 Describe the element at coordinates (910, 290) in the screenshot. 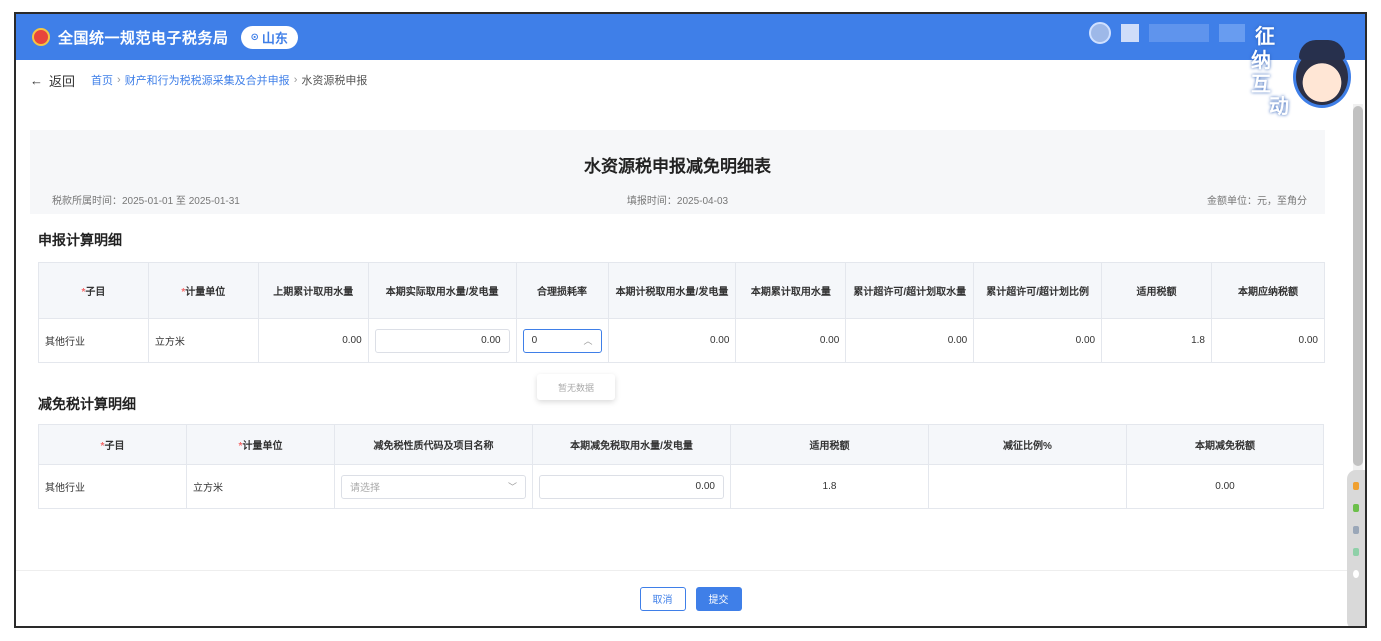

I see `column-header: 累计超许可/超计划取水量` at that location.